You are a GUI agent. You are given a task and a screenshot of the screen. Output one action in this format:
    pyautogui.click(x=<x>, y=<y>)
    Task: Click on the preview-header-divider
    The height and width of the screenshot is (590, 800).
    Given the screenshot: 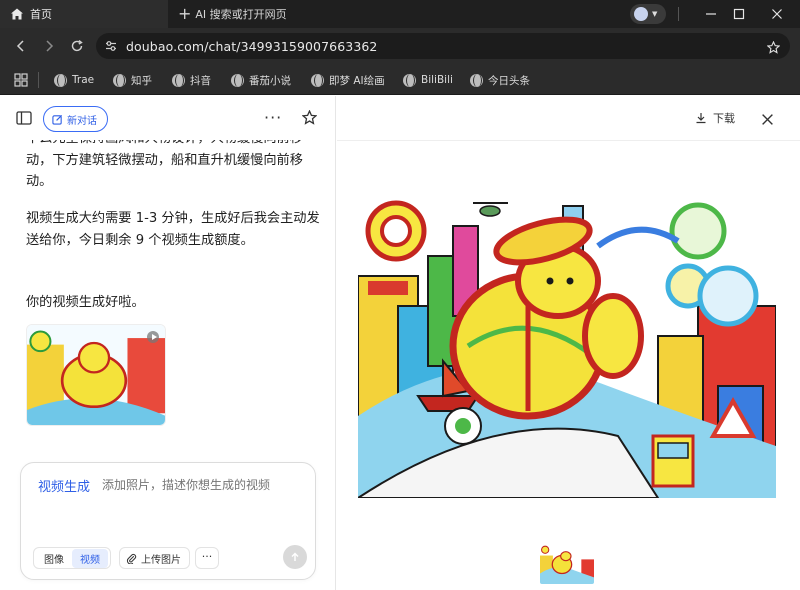 What is the action you would take?
    pyautogui.click(x=568, y=140)
    